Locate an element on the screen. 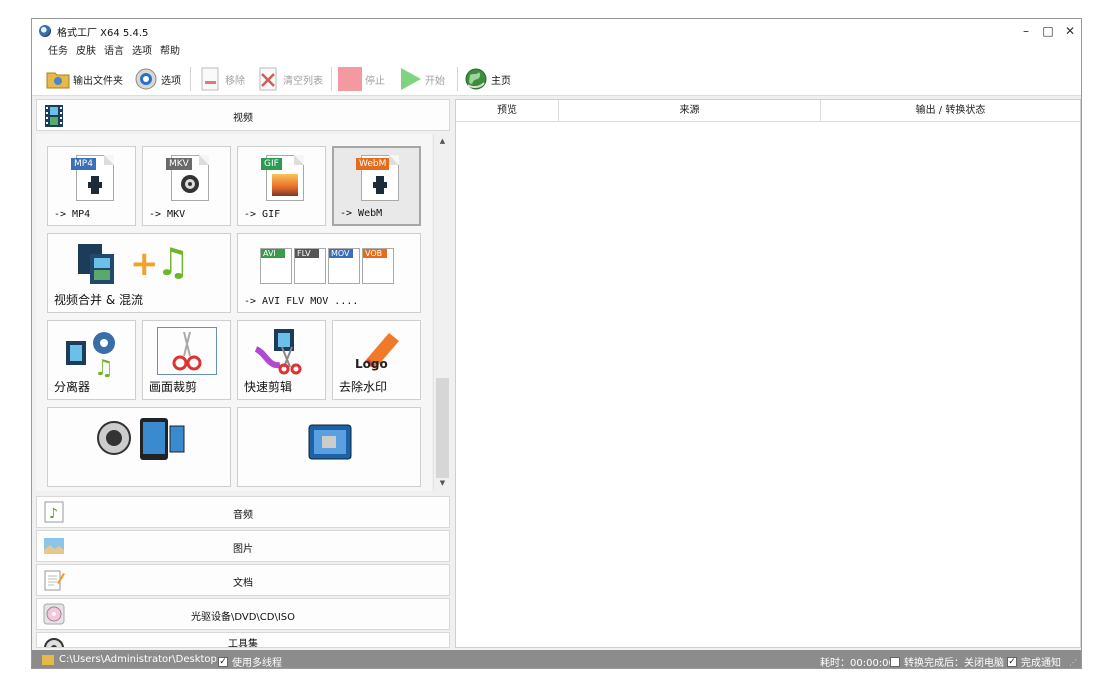 This screenshot has width=1120, height=688. convert-gif-tile: GIF -> GIF is located at coordinates (281, 186).